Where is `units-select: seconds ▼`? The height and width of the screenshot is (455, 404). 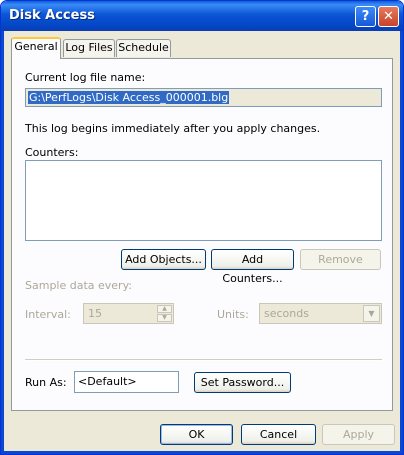 units-select: seconds ▼ is located at coordinates (320, 313).